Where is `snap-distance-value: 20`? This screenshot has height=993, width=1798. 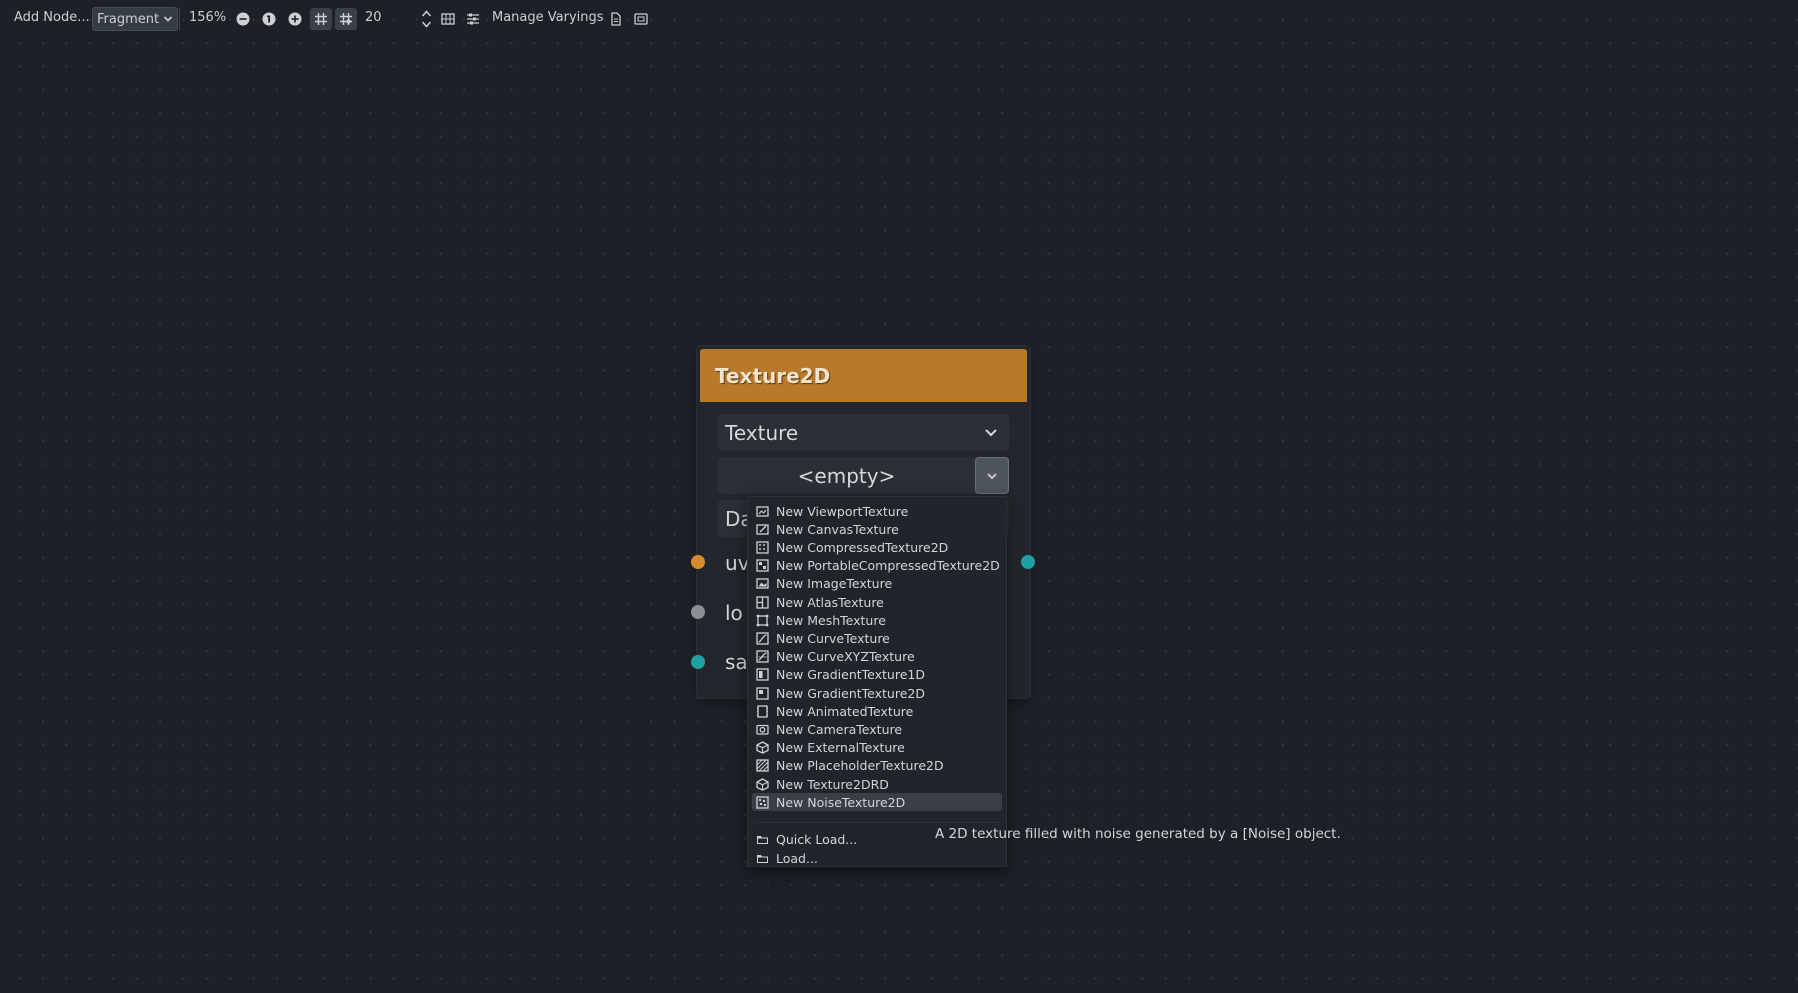
snap-distance-value: 20 is located at coordinates (373, 17).